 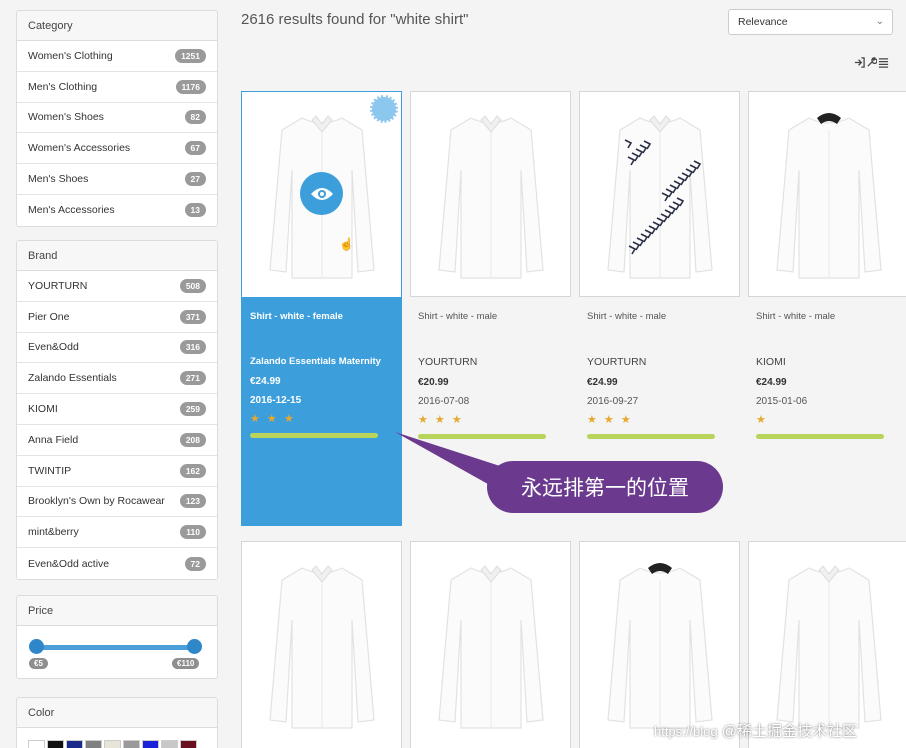 What do you see at coordinates (195, 563) in the screenshot?
I see `brand-facet-count-badge: 72` at bounding box center [195, 563].